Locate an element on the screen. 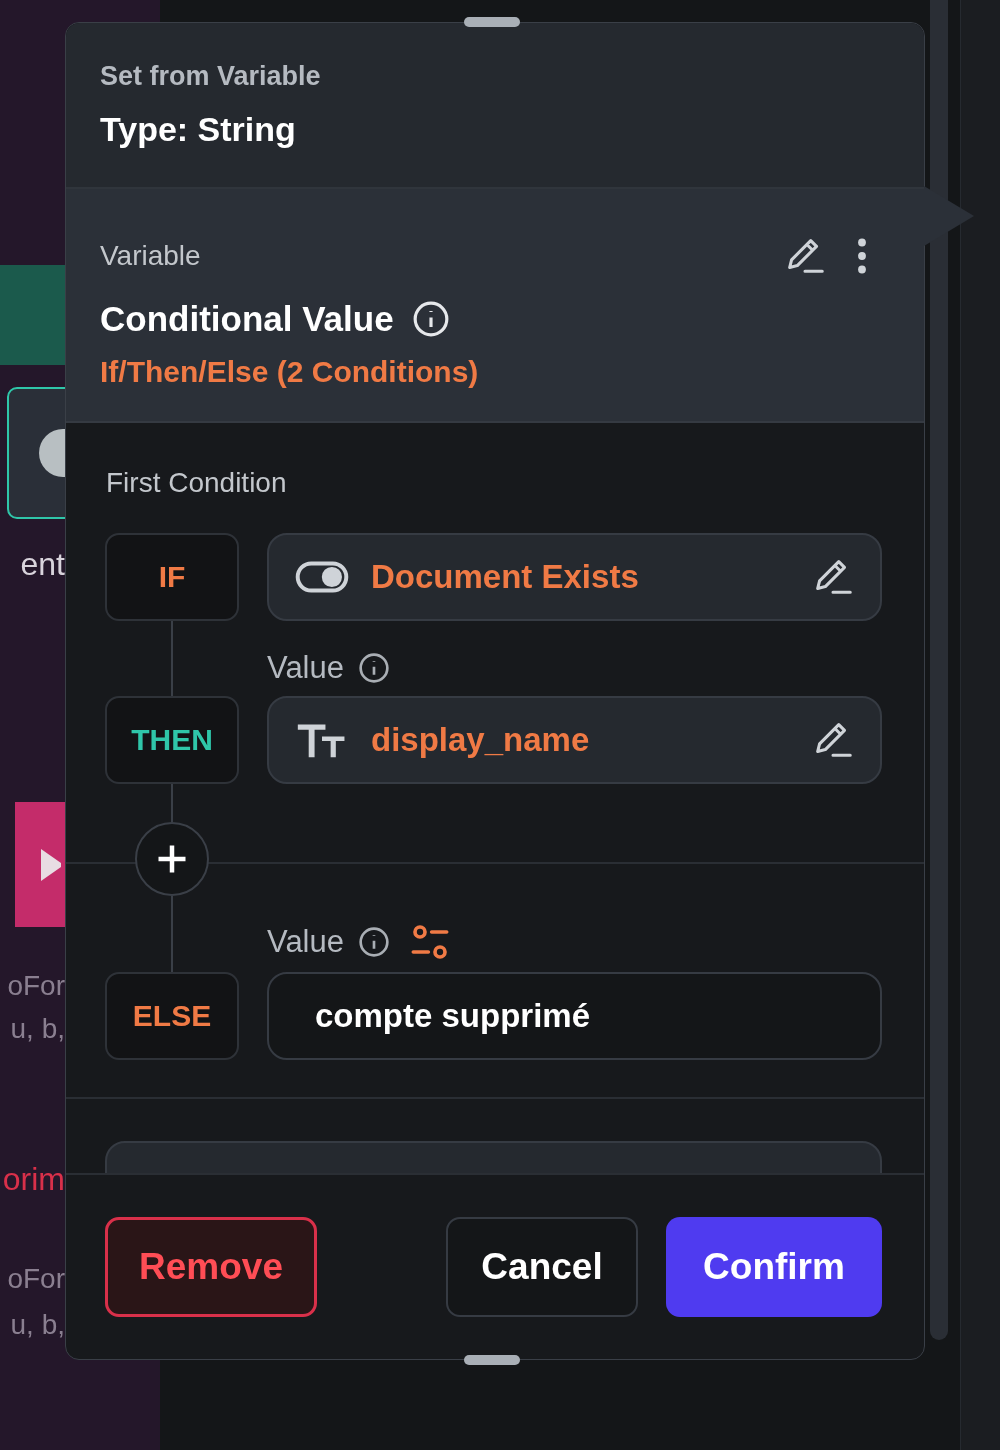 The width and height of the screenshot is (1000, 1450). confirm-button: Confirm is located at coordinates (774, 1267).